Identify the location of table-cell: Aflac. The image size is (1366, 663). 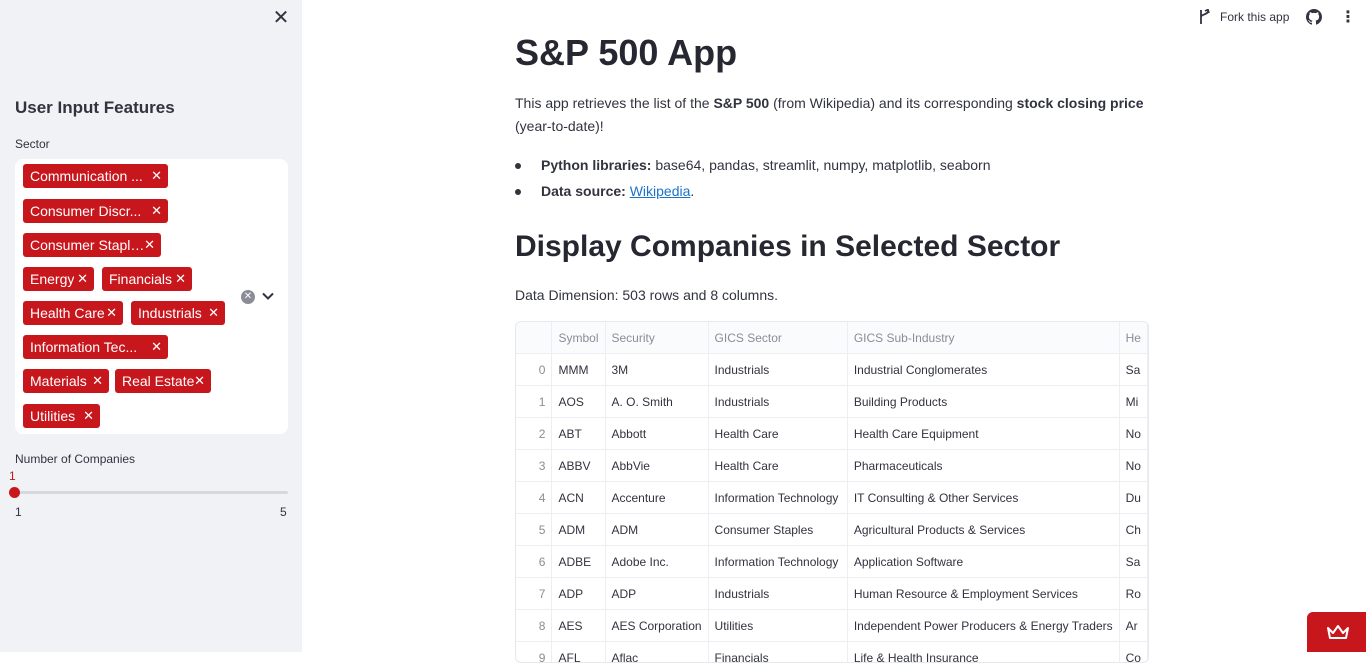
(656, 652).